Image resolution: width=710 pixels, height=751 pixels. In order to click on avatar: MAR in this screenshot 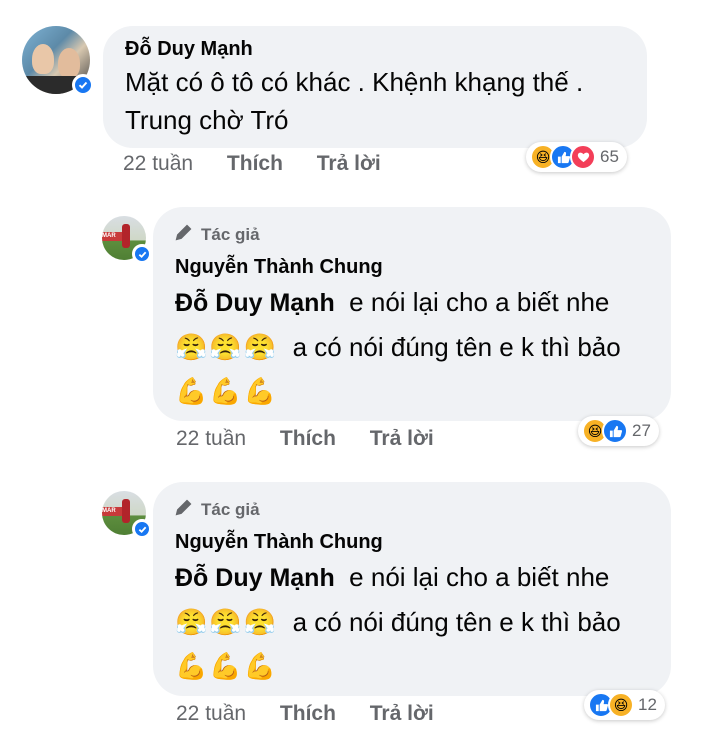, I will do `click(127, 515)`.